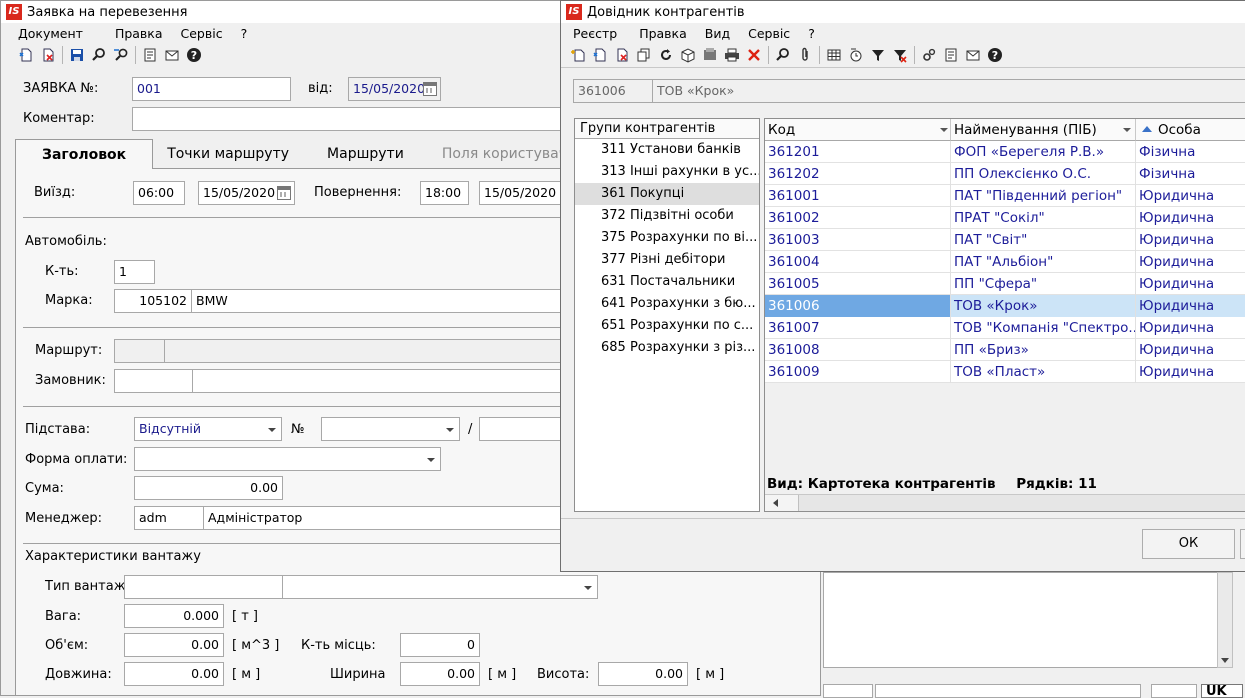 Image resolution: width=1245 pixels, height=698 pixels. Describe the element at coordinates (1225, 620) in the screenshot. I see `background-scrollbar` at that location.